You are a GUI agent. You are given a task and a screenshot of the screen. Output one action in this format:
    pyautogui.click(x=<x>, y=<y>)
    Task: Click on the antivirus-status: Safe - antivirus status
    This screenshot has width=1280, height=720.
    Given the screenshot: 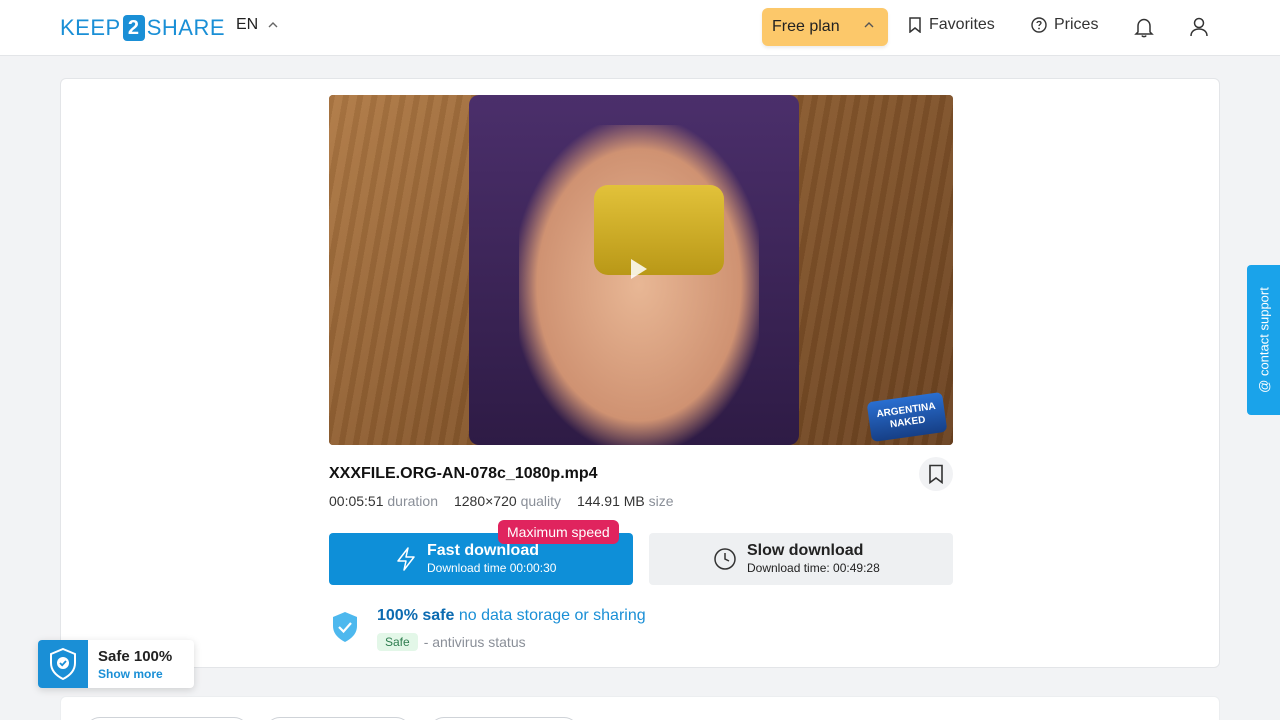 What is the action you would take?
    pyautogui.click(x=451, y=642)
    